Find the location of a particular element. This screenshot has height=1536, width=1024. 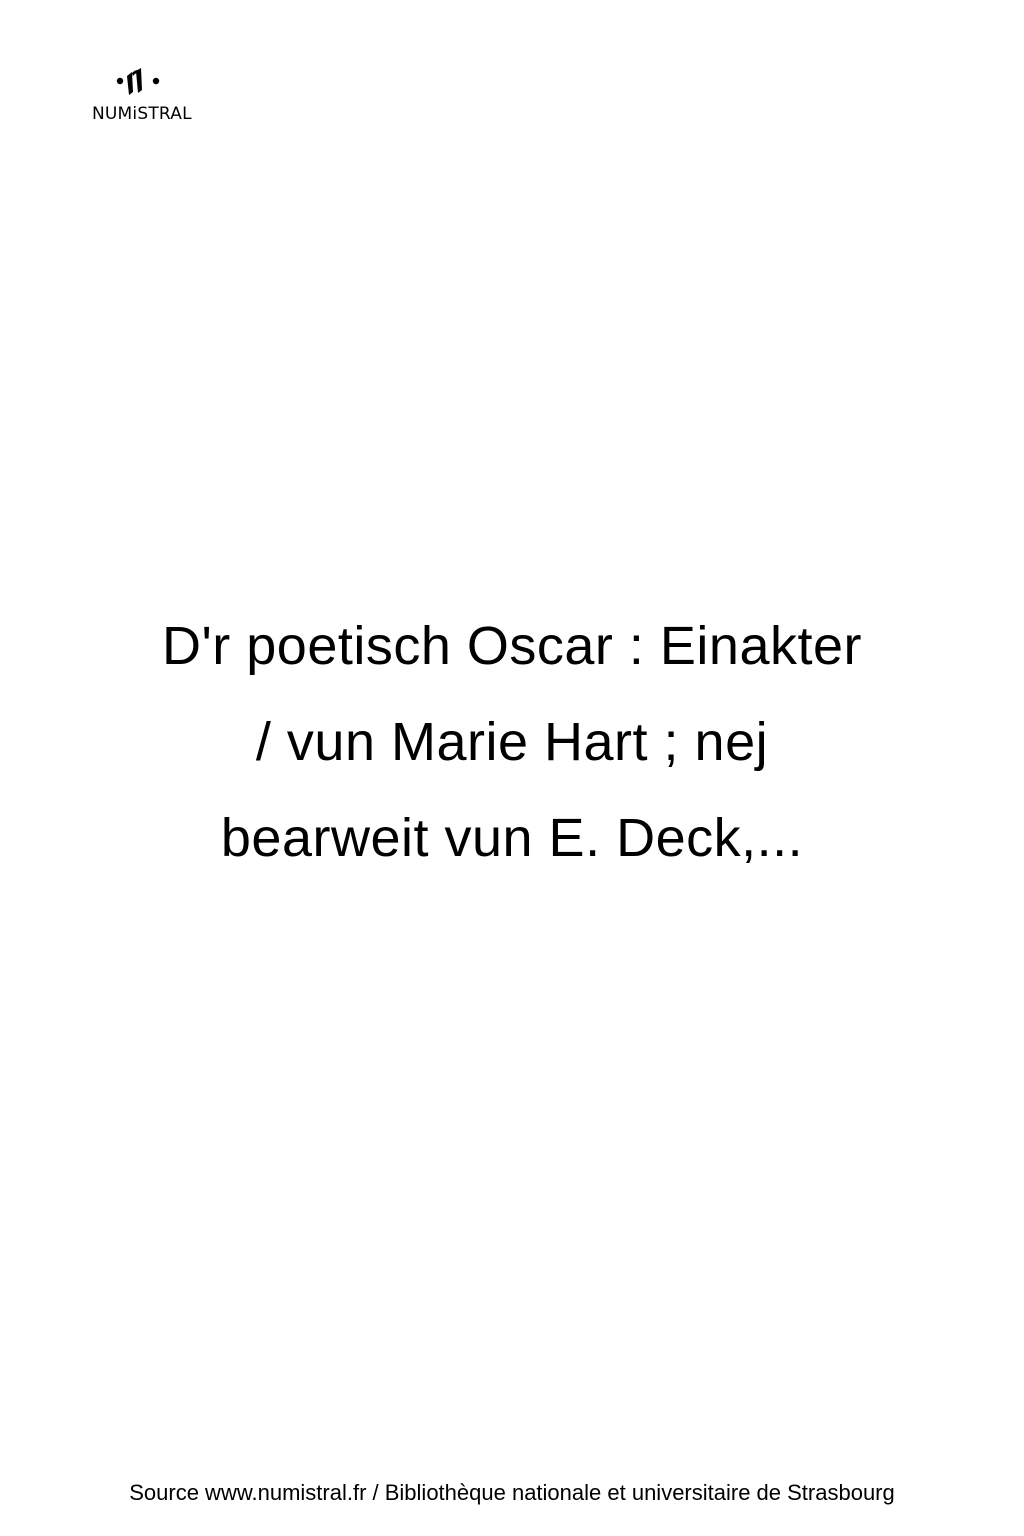

numistral-logo: NUMiSTRAL is located at coordinates (150, 96).